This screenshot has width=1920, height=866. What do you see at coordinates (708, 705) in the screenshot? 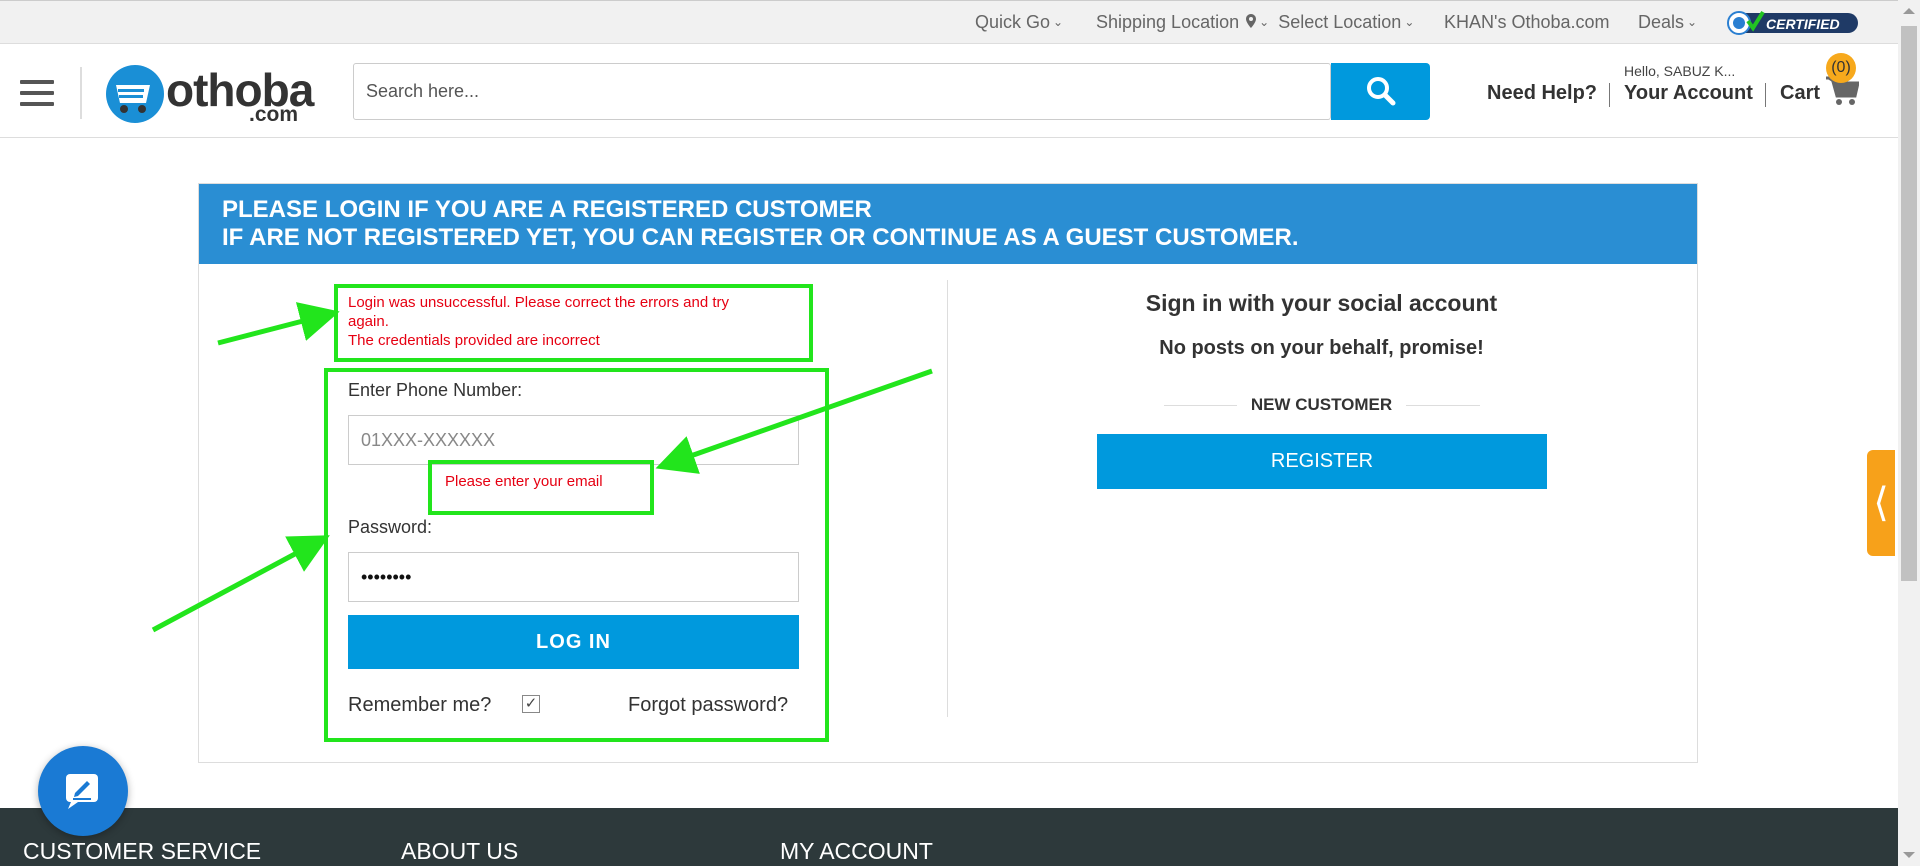
I see `forgot-password-link: Forgot password?` at bounding box center [708, 705].